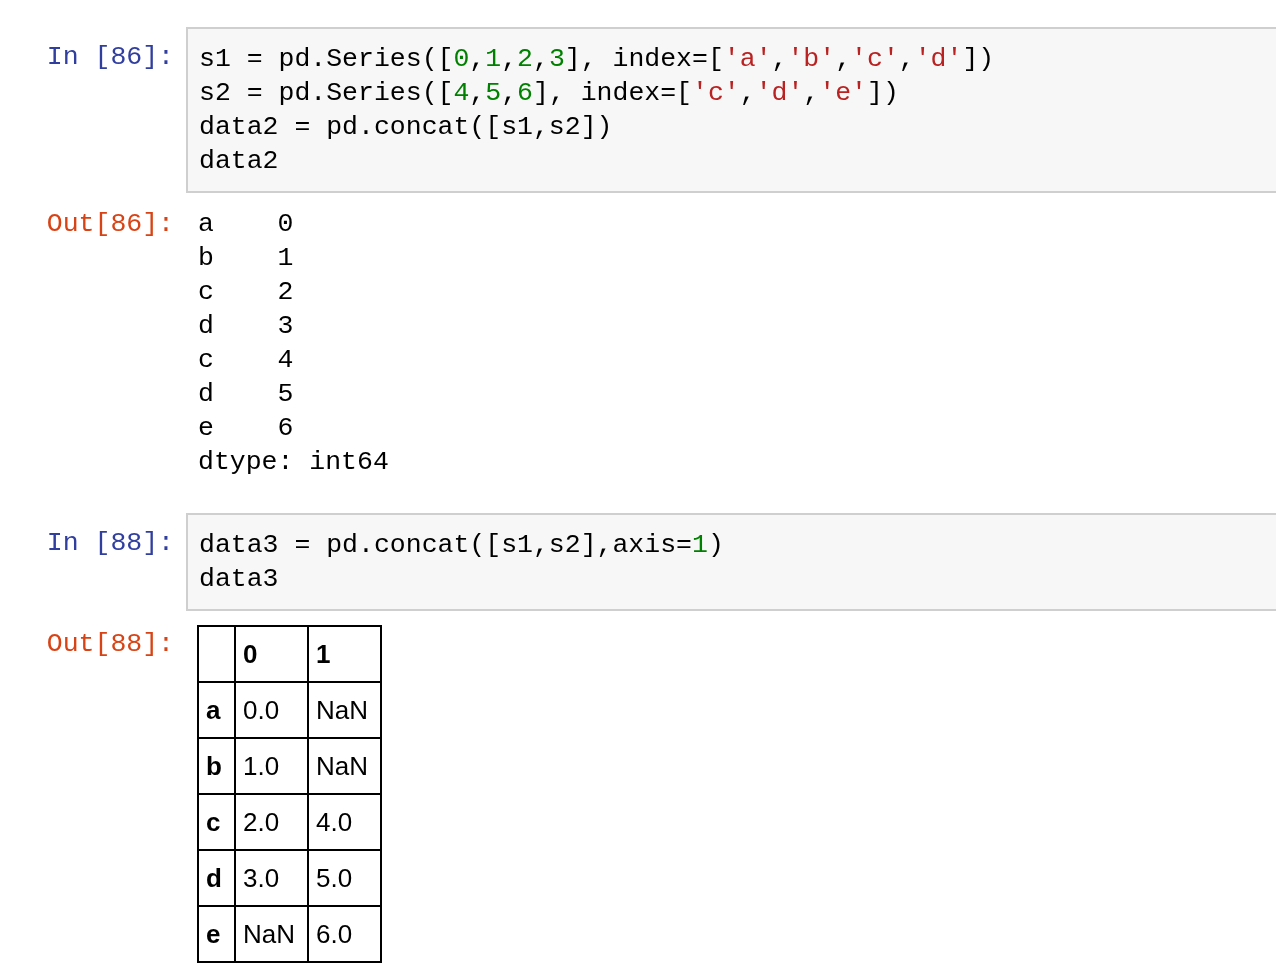 The width and height of the screenshot is (1276, 976). What do you see at coordinates (216, 822) in the screenshot?
I see `row-index: c` at bounding box center [216, 822].